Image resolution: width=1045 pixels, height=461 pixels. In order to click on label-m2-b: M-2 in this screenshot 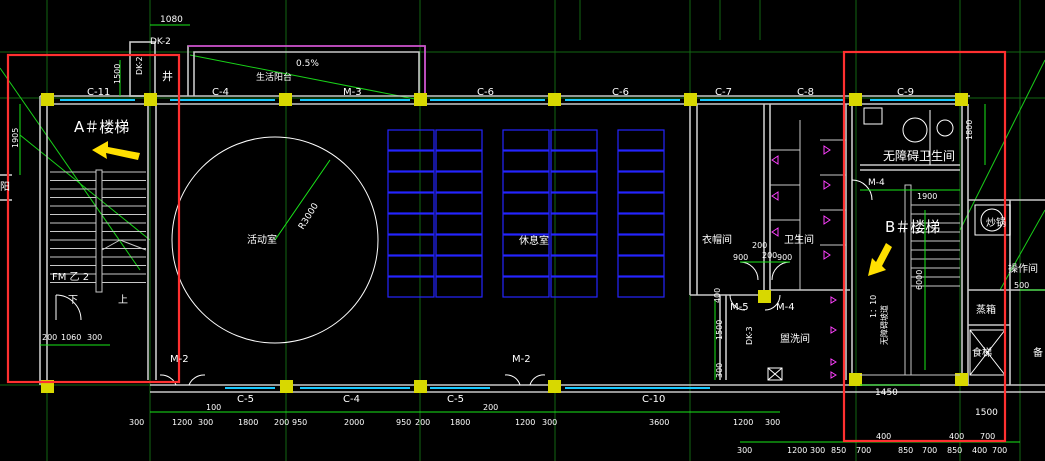, I will do `click(521, 359)`.